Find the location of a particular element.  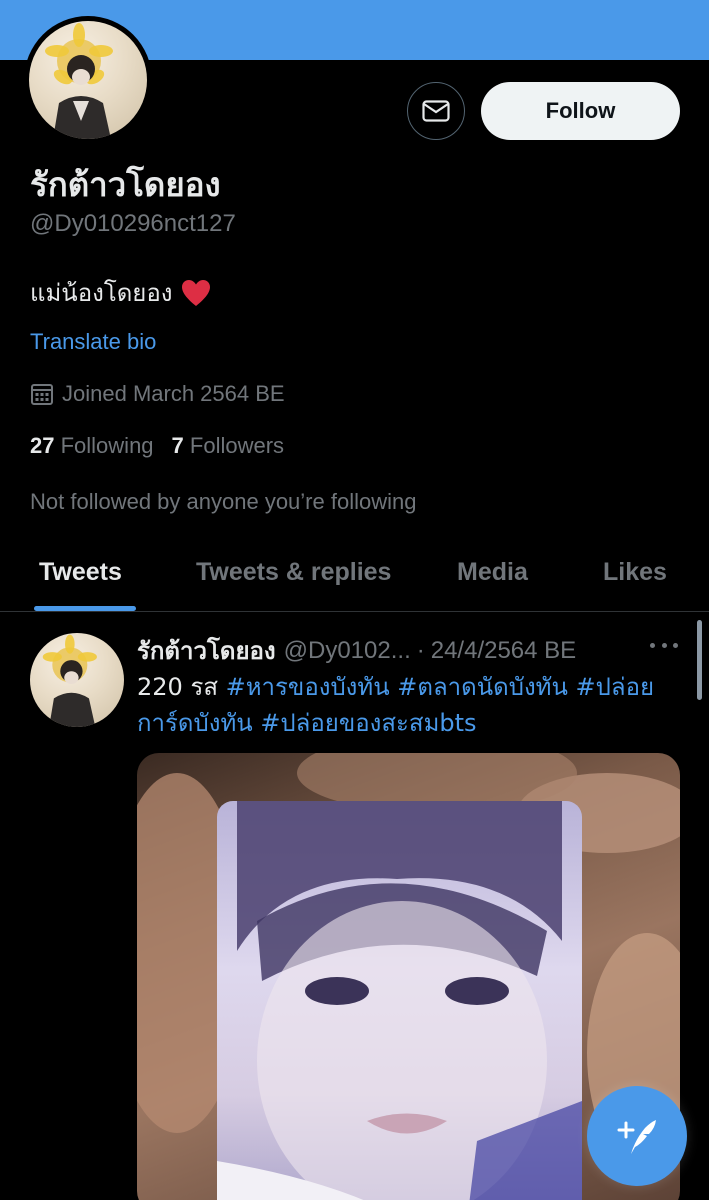

profile-tabs: Tweets Tweets & replies Media Likes is located at coordinates (354, 576).